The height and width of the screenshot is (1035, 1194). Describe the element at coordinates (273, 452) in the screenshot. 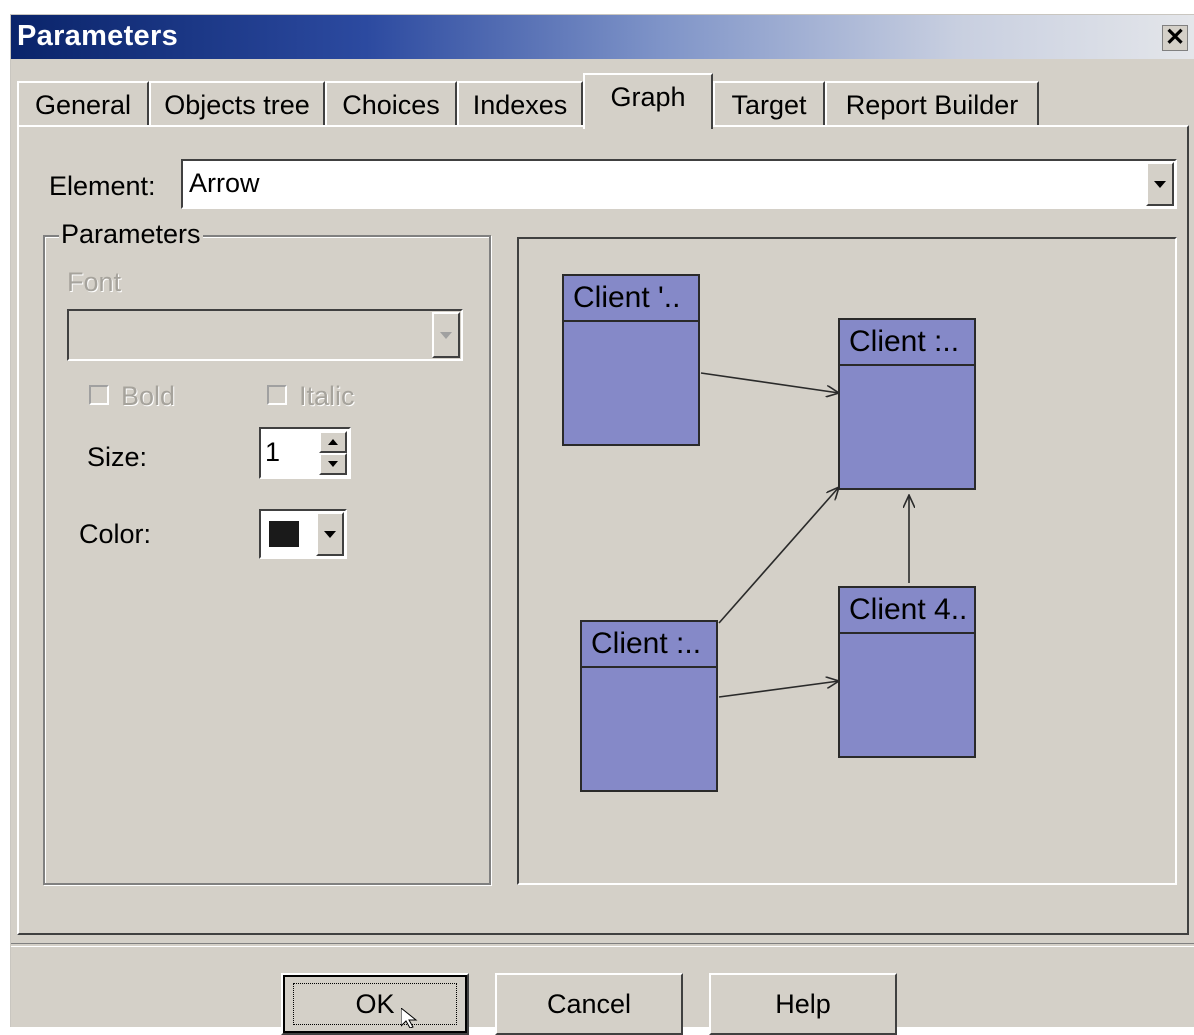

I see `size-value: 1` at that location.